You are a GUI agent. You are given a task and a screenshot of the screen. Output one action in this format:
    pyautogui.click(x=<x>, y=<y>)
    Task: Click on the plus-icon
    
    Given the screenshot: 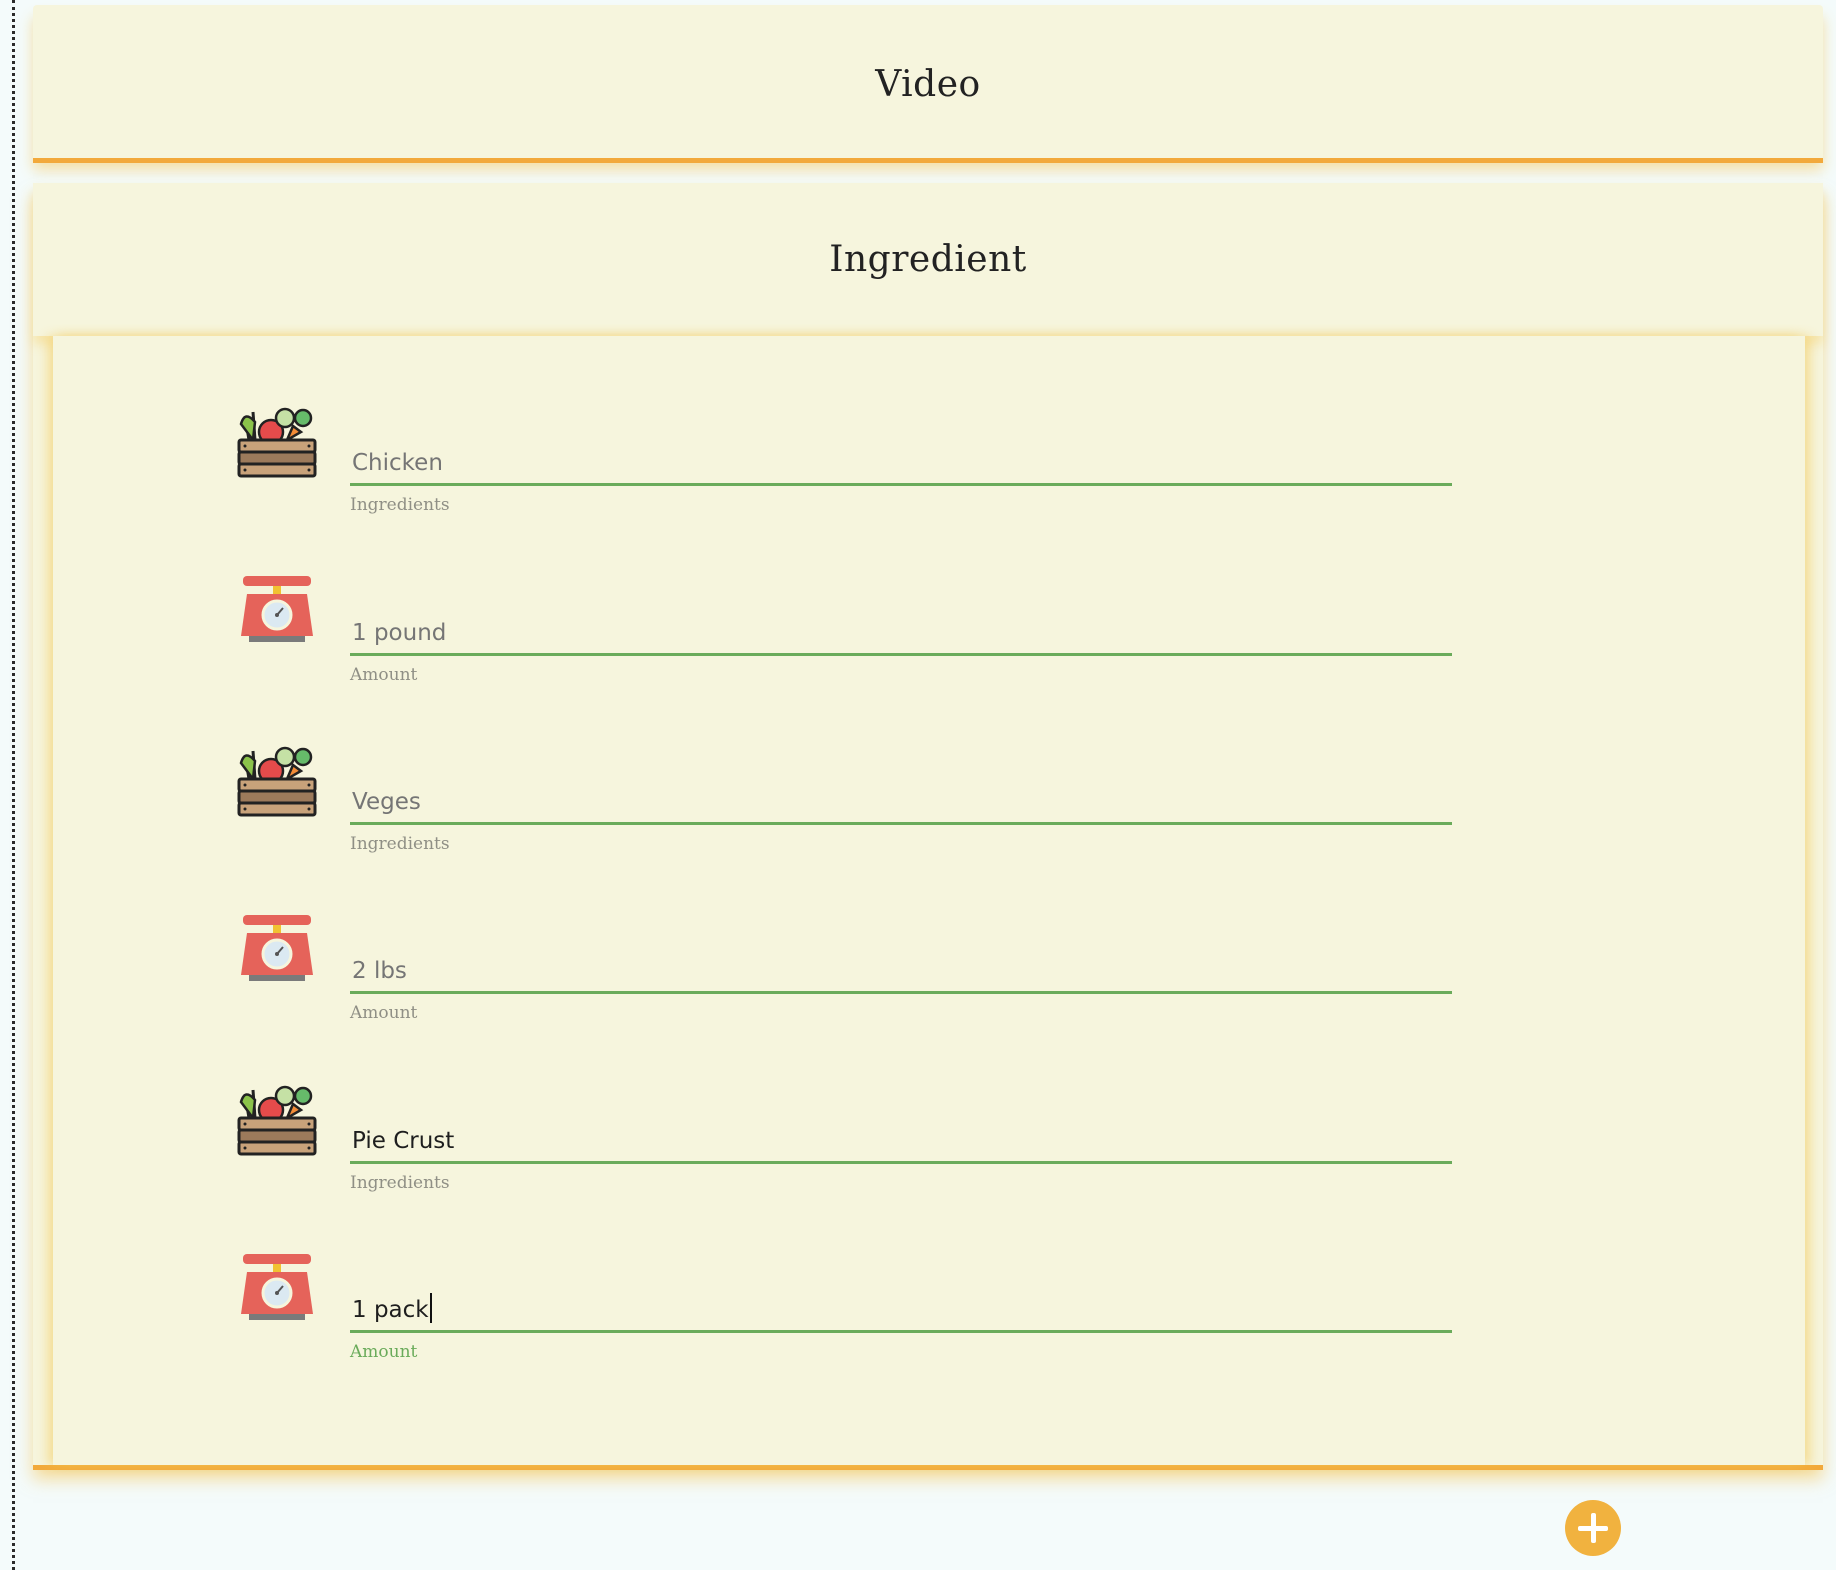 What is the action you would take?
    pyautogui.click(x=1593, y=1528)
    